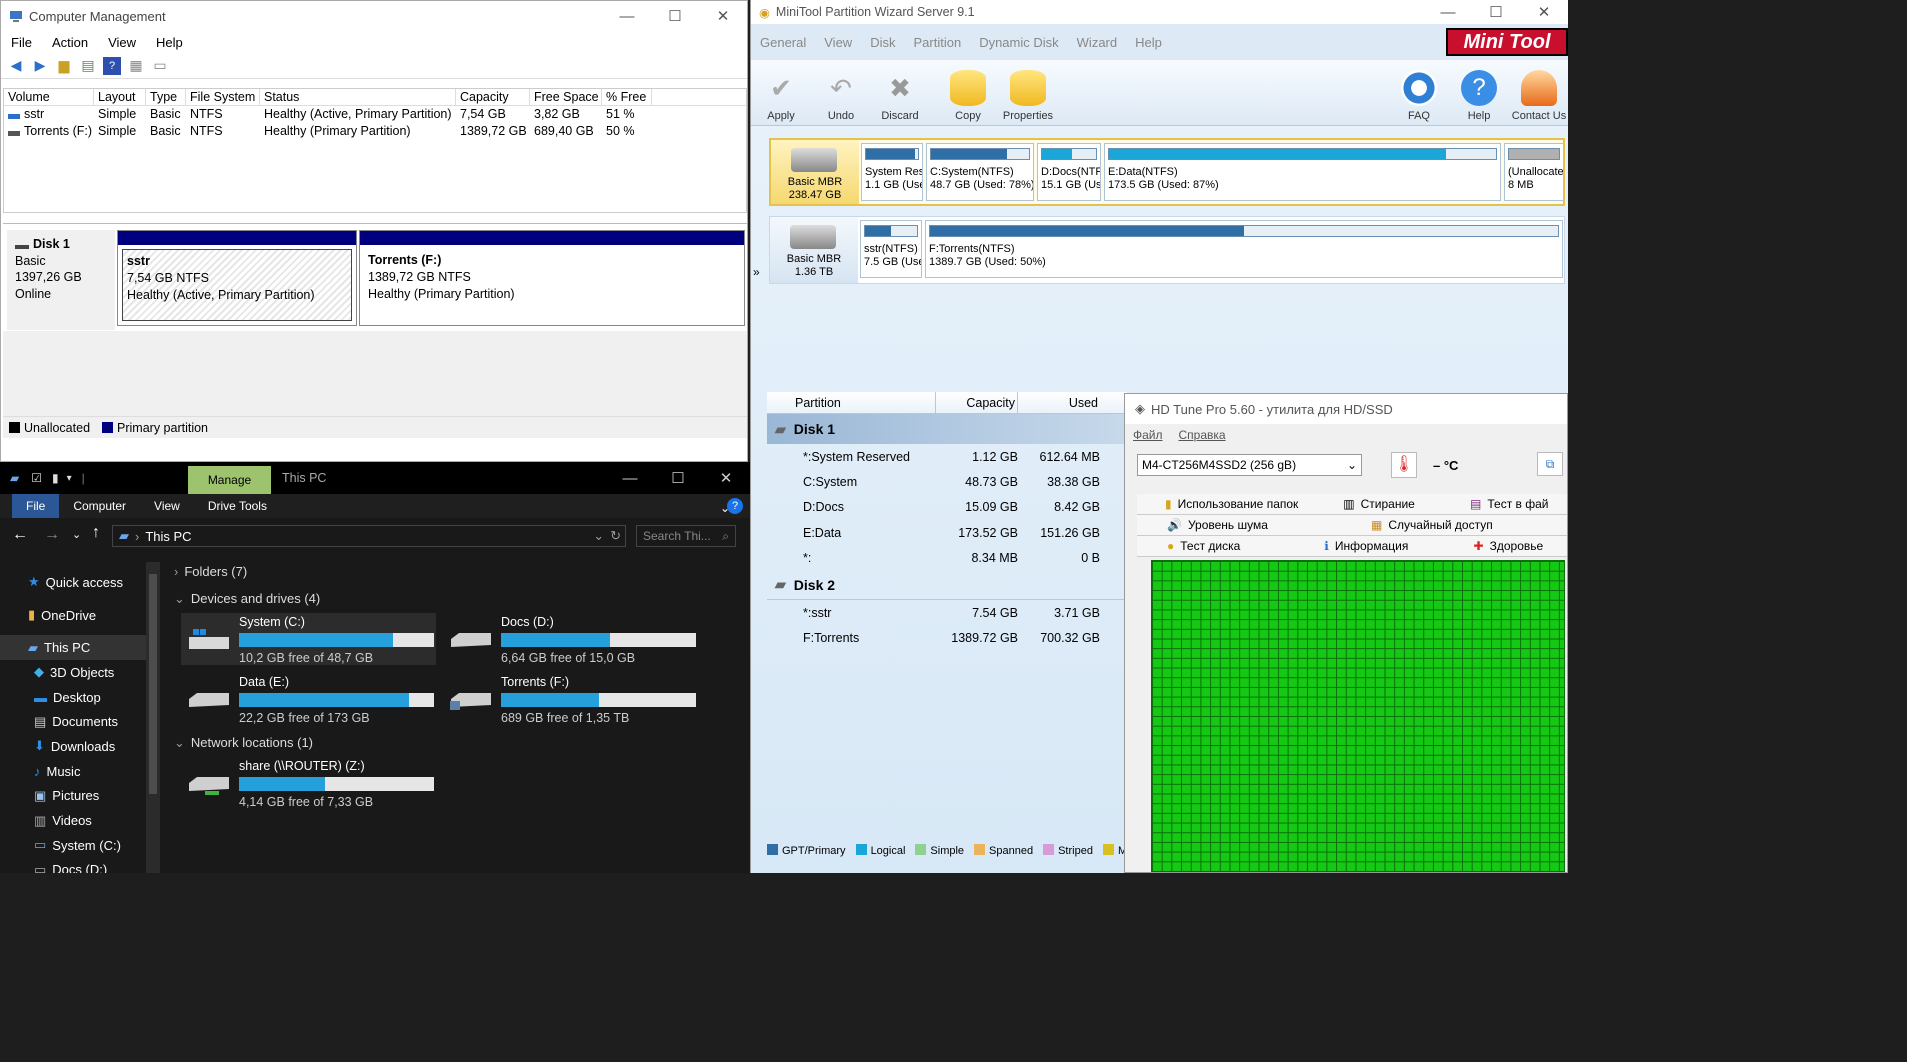 This screenshot has height=1062, width=1907. What do you see at coordinates (726, 478) in the screenshot?
I see `explorer-close-button: ✕` at bounding box center [726, 478].